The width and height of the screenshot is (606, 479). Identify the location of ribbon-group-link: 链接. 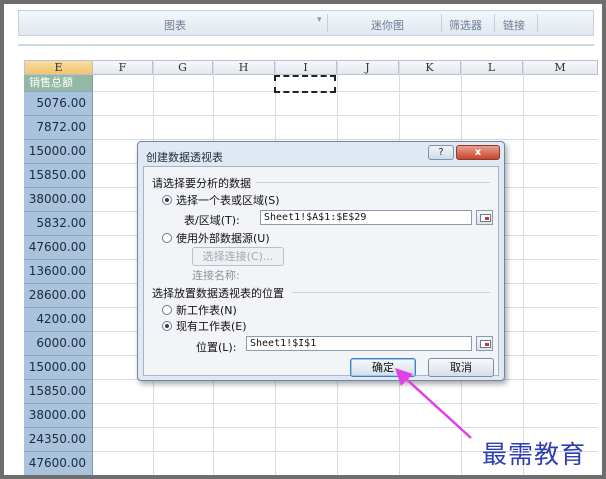
(514, 25).